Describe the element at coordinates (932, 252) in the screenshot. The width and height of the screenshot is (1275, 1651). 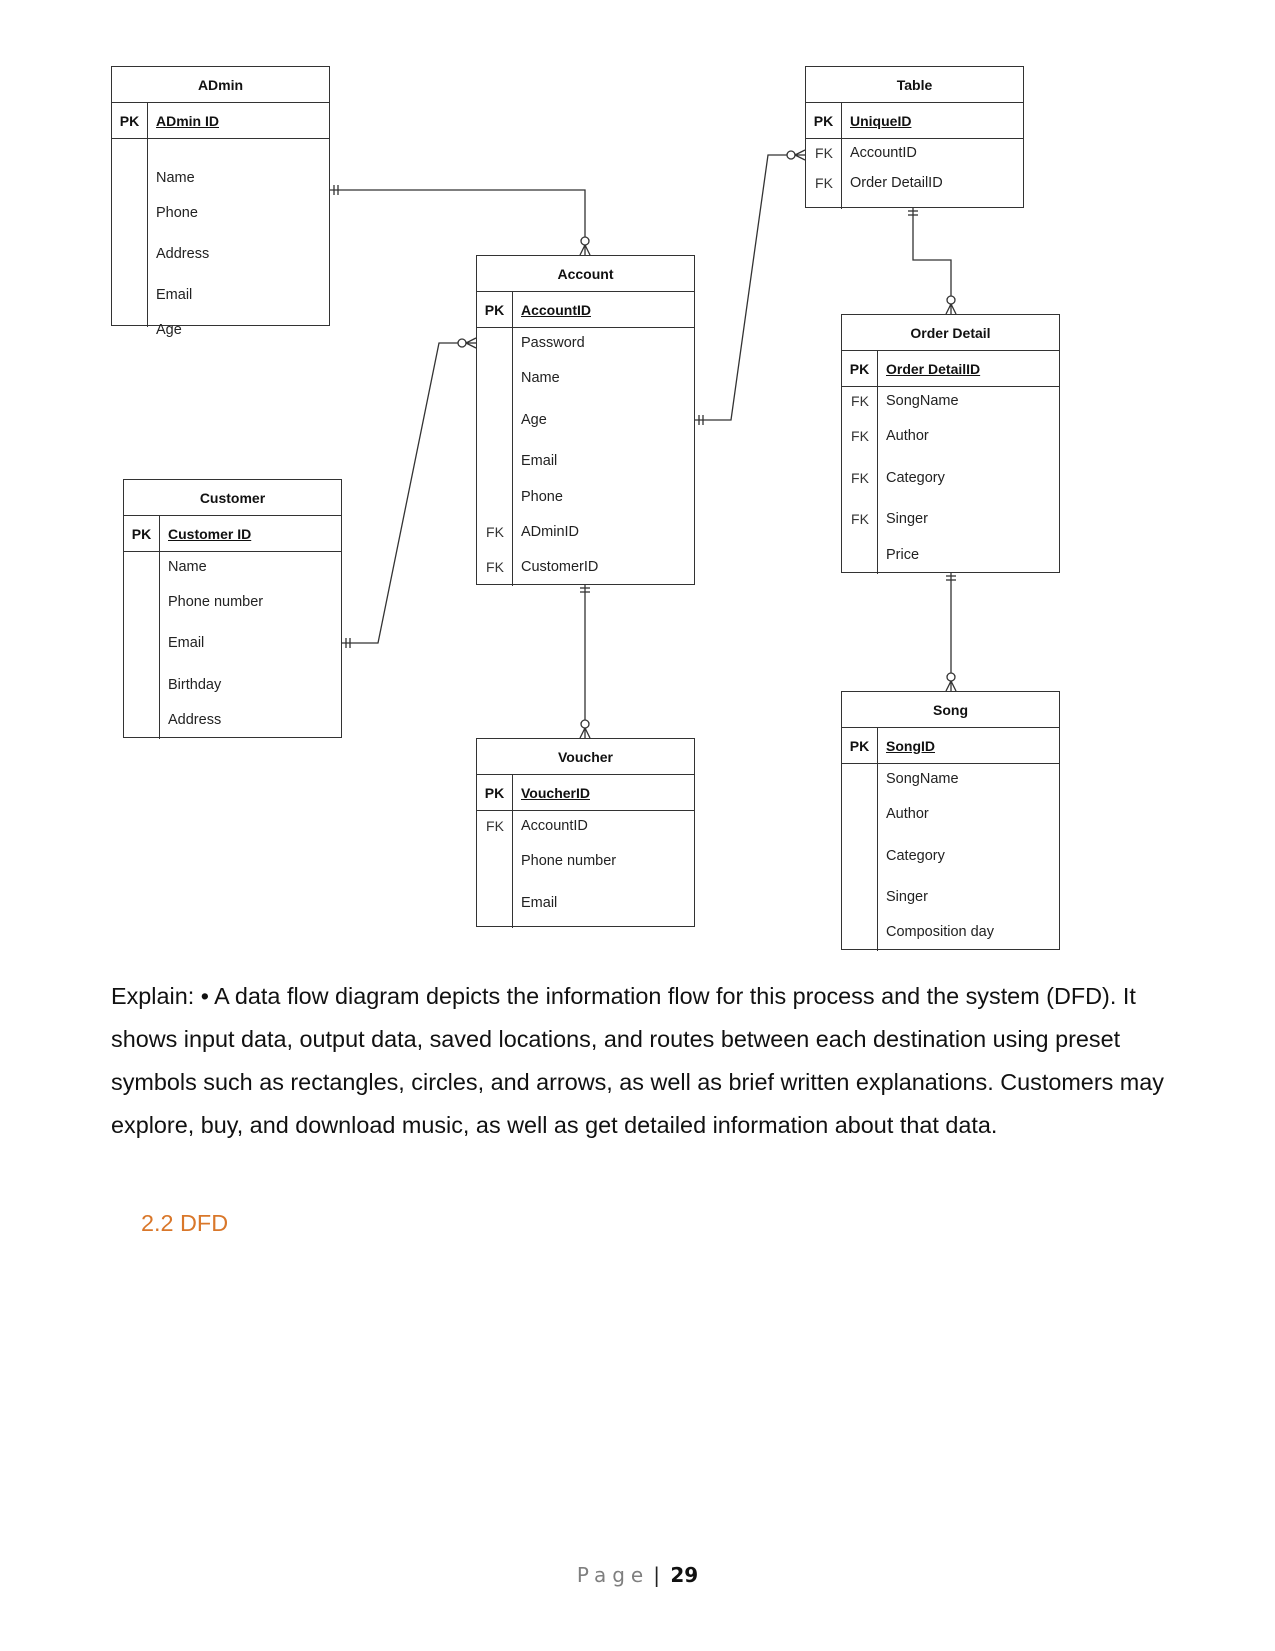
I see `connector-table-orderdetail` at that location.